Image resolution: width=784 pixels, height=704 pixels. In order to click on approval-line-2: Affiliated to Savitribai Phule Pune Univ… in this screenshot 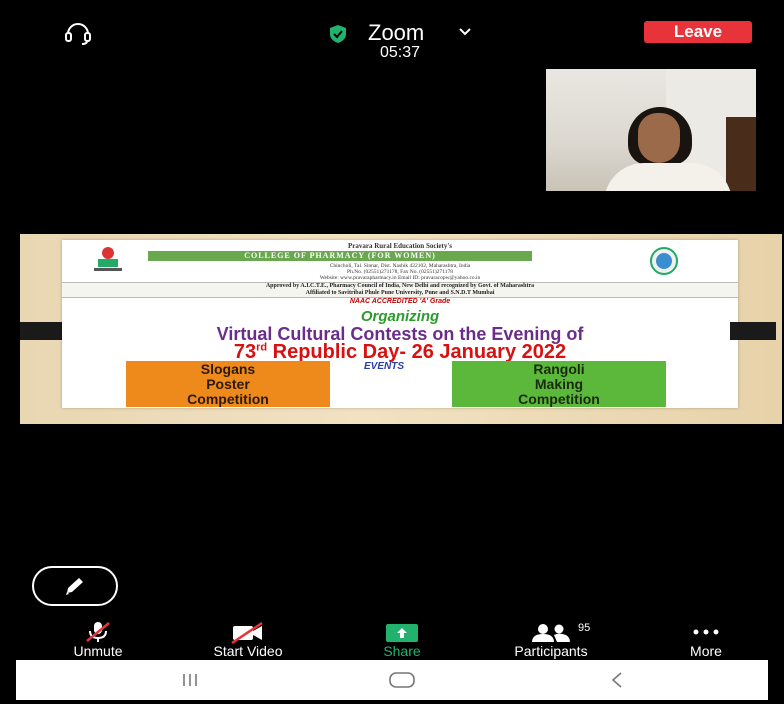, I will do `click(400, 293)`.